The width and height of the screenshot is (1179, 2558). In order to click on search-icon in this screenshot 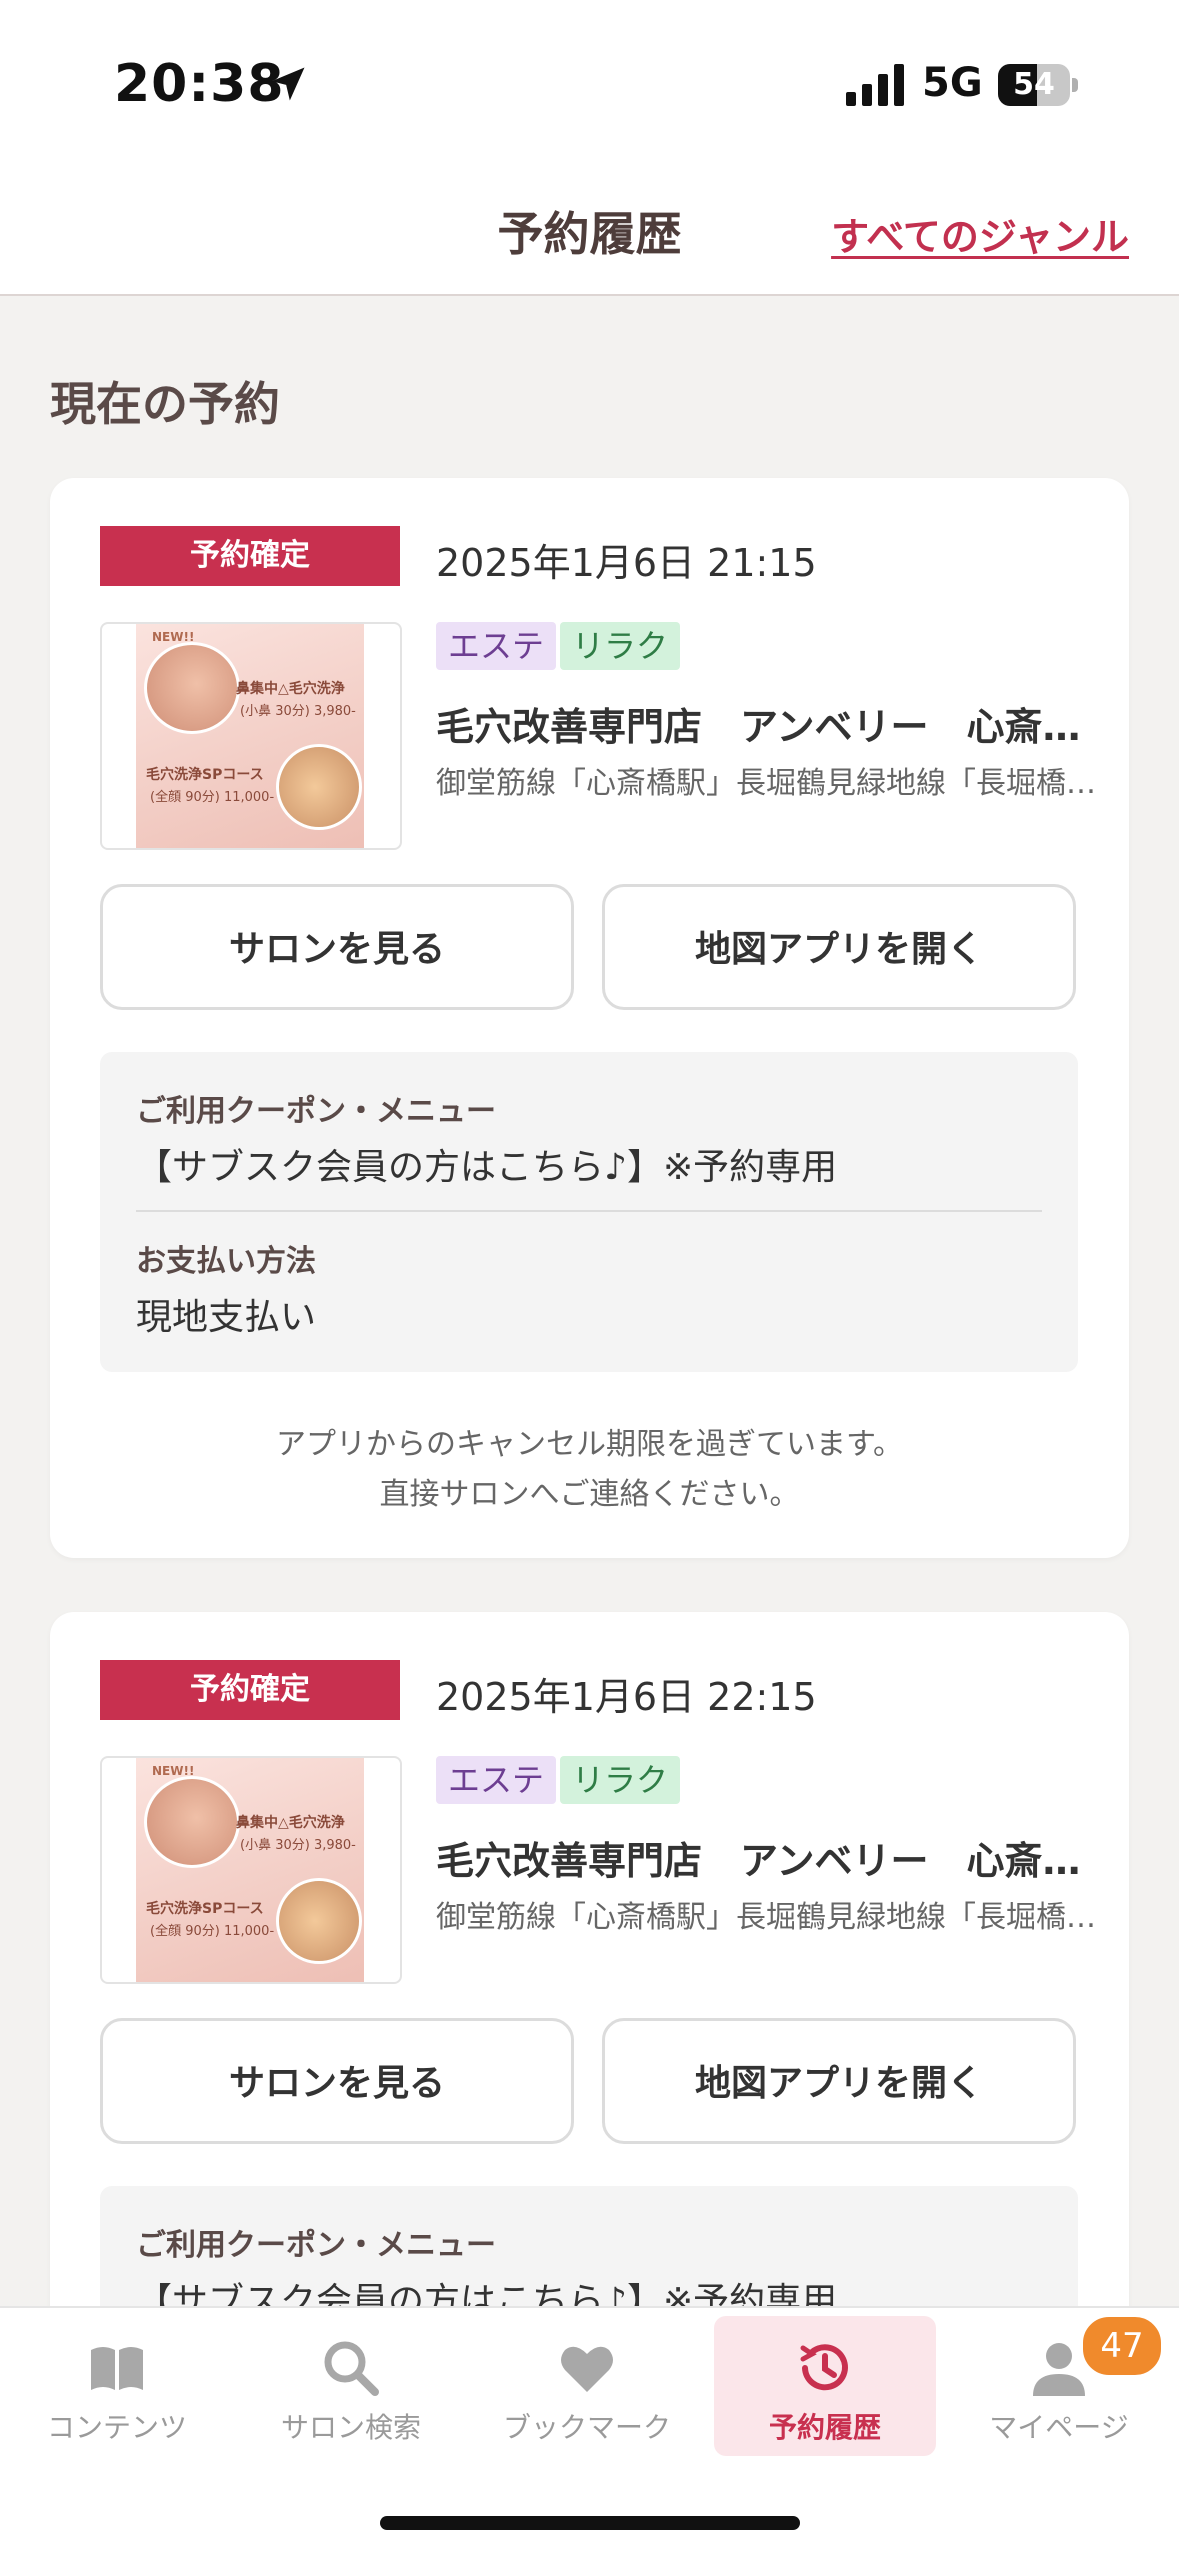, I will do `click(351, 2368)`.